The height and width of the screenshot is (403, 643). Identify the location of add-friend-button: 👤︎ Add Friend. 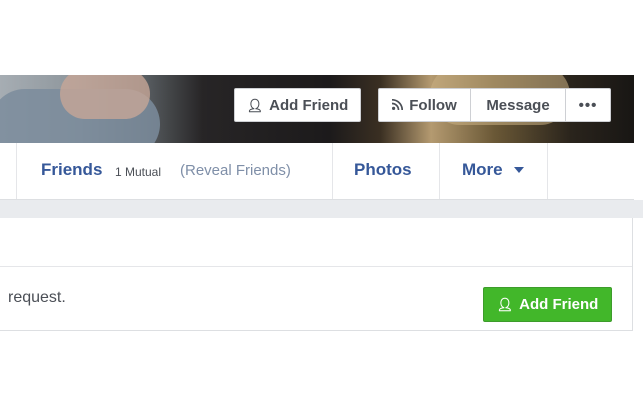
(297, 105).